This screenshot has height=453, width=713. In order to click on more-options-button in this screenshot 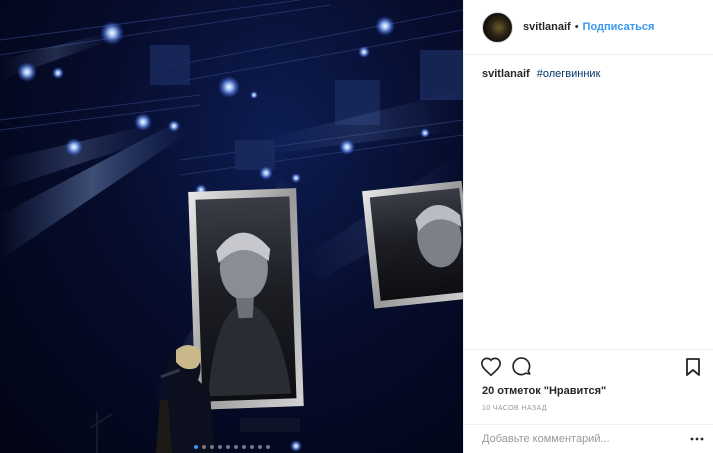, I will do `click(697, 441)`.